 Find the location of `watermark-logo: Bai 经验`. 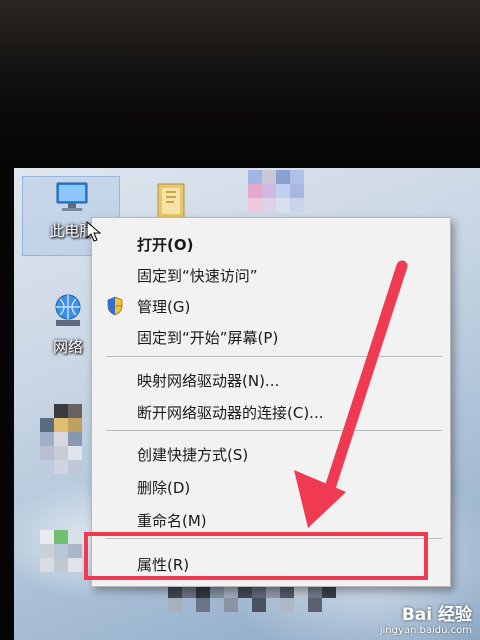

watermark-logo: Bai 经验 is located at coordinates (436, 615).